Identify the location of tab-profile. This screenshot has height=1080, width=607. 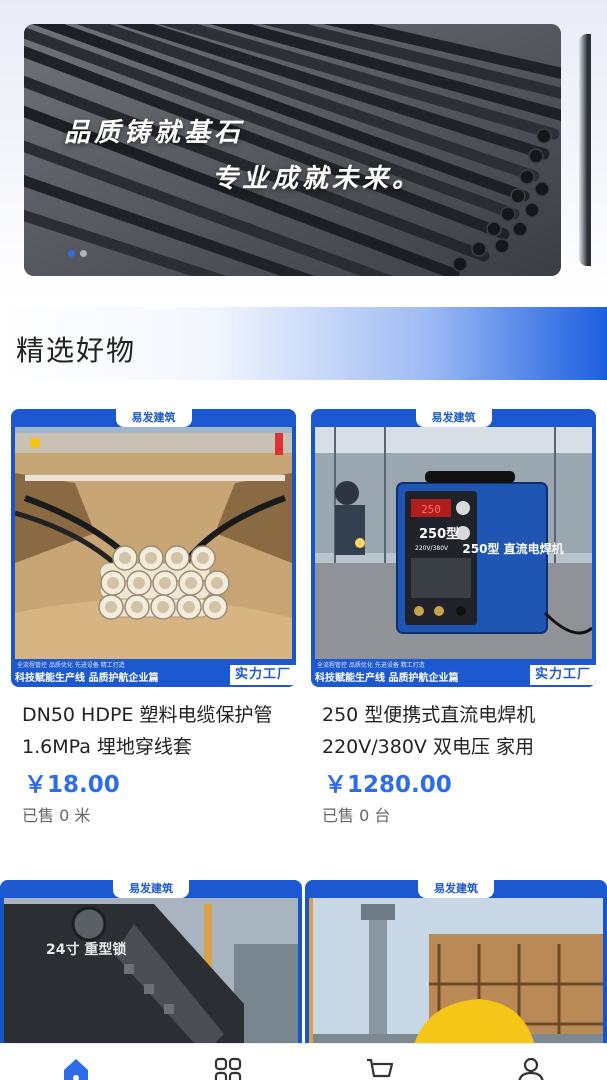
(531, 1062).